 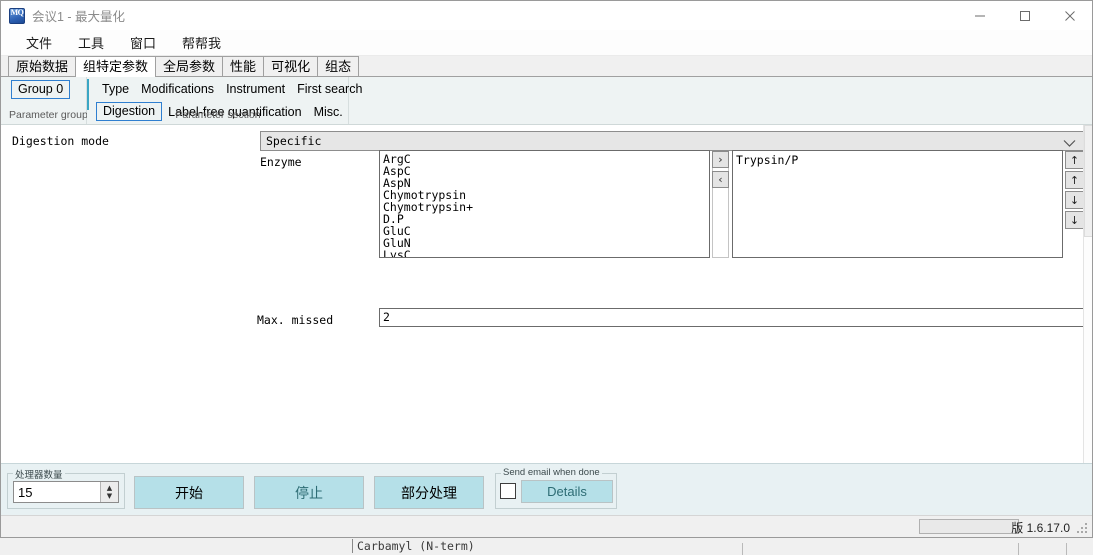 I want to click on menu-item-tools: 工具, so click(x=91, y=42).